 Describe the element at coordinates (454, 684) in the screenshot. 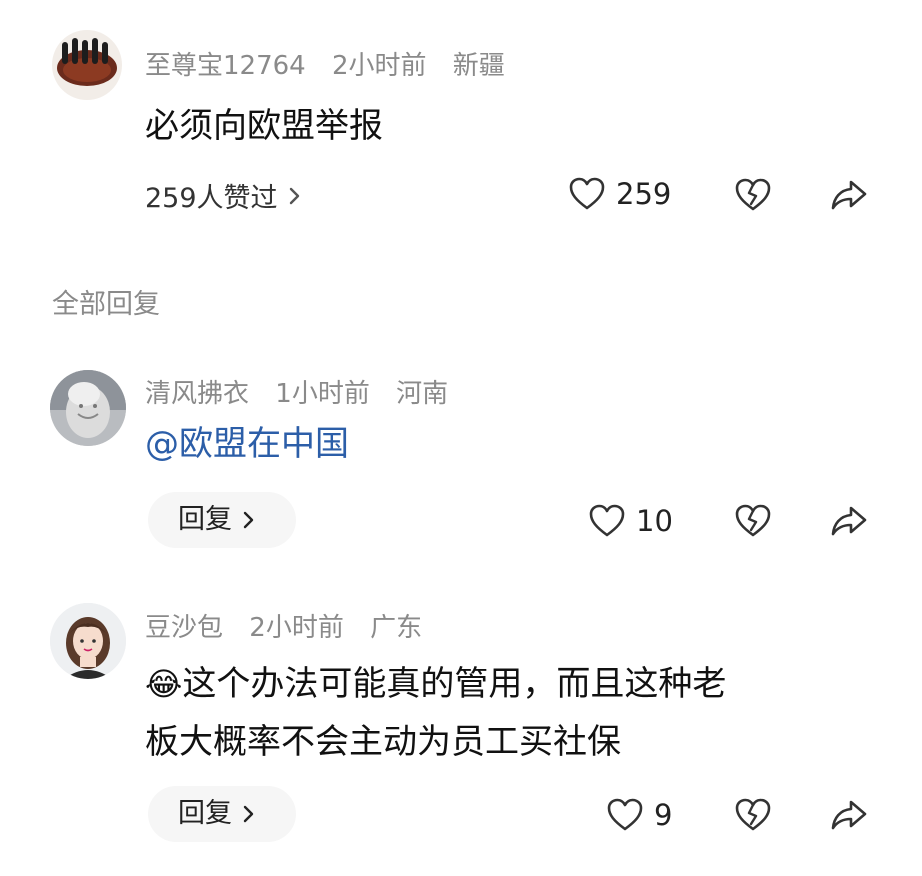

I see `comment-text-line: 这个办法可能真的管用，而且这种老` at that location.